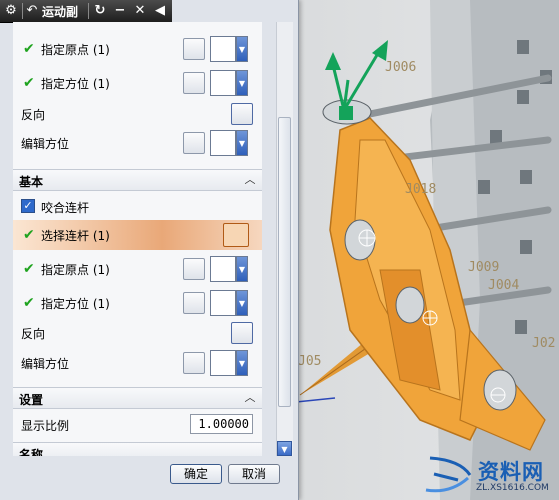 This screenshot has height=500, width=559. Describe the element at coordinates (511, 472) in the screenshot. I see `watermark-brand: 资料网` at that location.